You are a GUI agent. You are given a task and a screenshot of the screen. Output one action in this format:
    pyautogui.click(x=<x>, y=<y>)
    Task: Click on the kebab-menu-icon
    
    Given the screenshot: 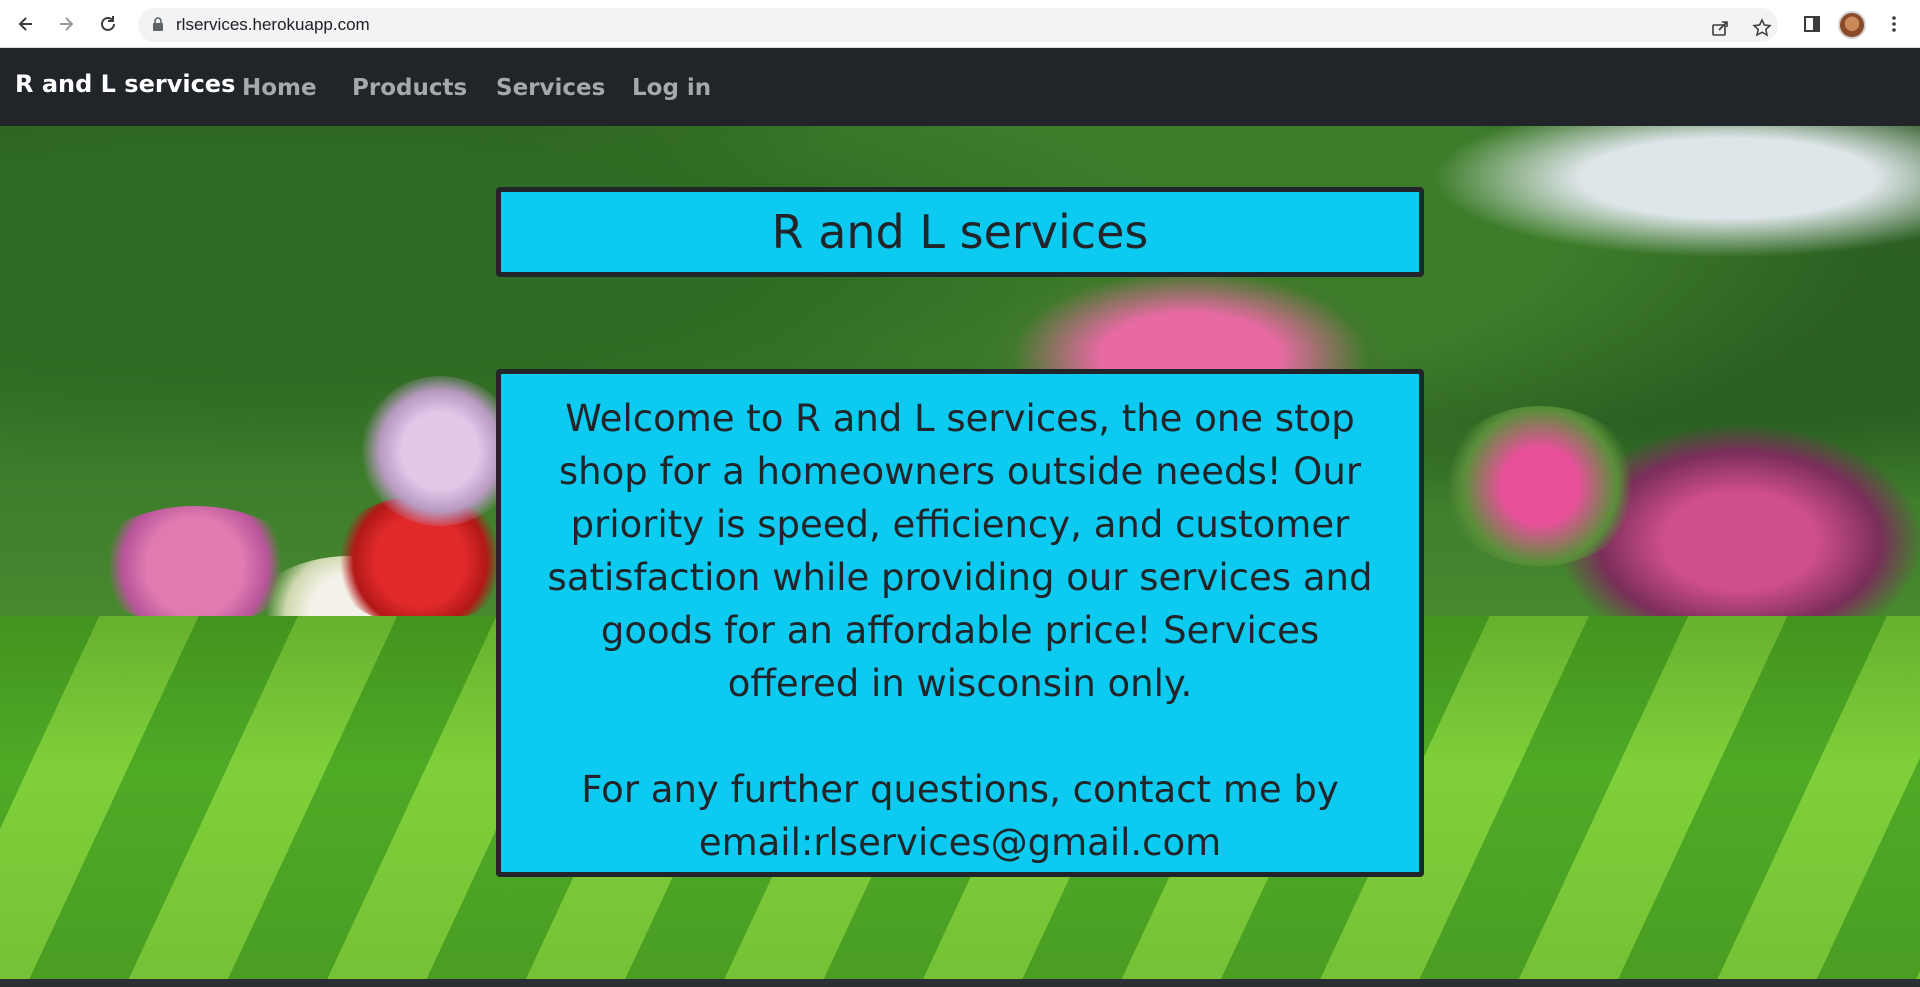 What is the action you would take?
    pyautogui.click(x=1894, y=24)
    